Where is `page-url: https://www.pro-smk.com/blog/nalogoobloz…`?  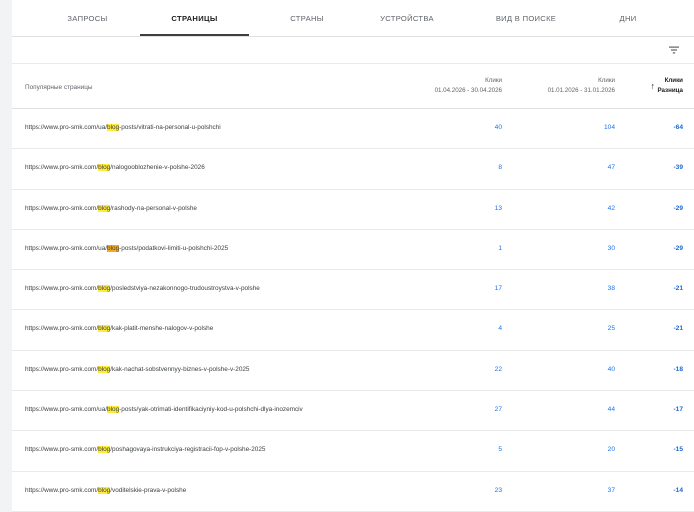
page-url: https://www.pro-smk.com/blog/nalogoobloz… is located at coordinates (115, 168).